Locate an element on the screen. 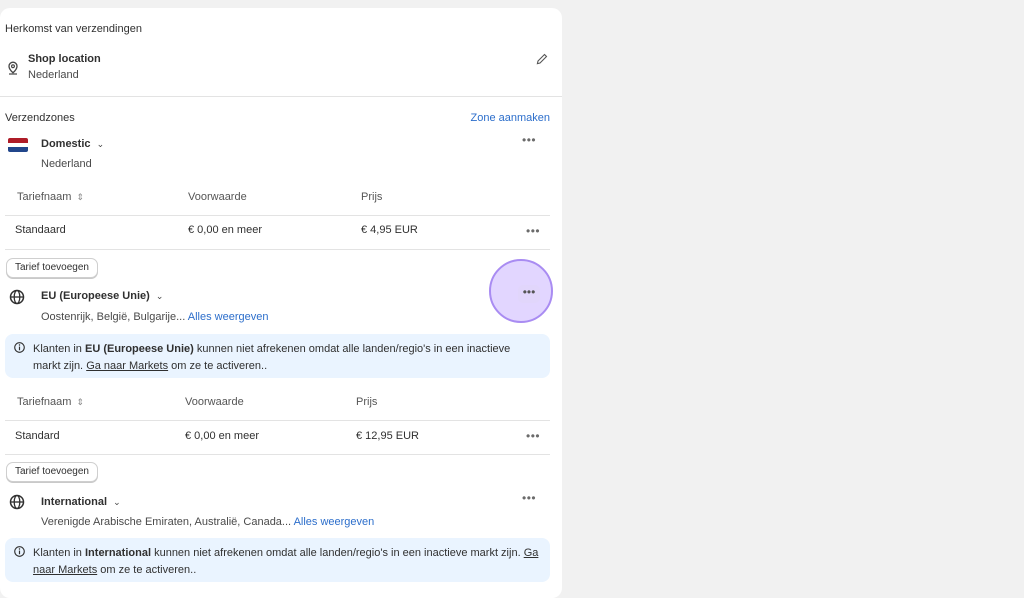 Image resolution: width=1024 pixels, height=598 pixels. domestic-add-rate-button: Tarief toevoegen is located at coordinates (52, 268).